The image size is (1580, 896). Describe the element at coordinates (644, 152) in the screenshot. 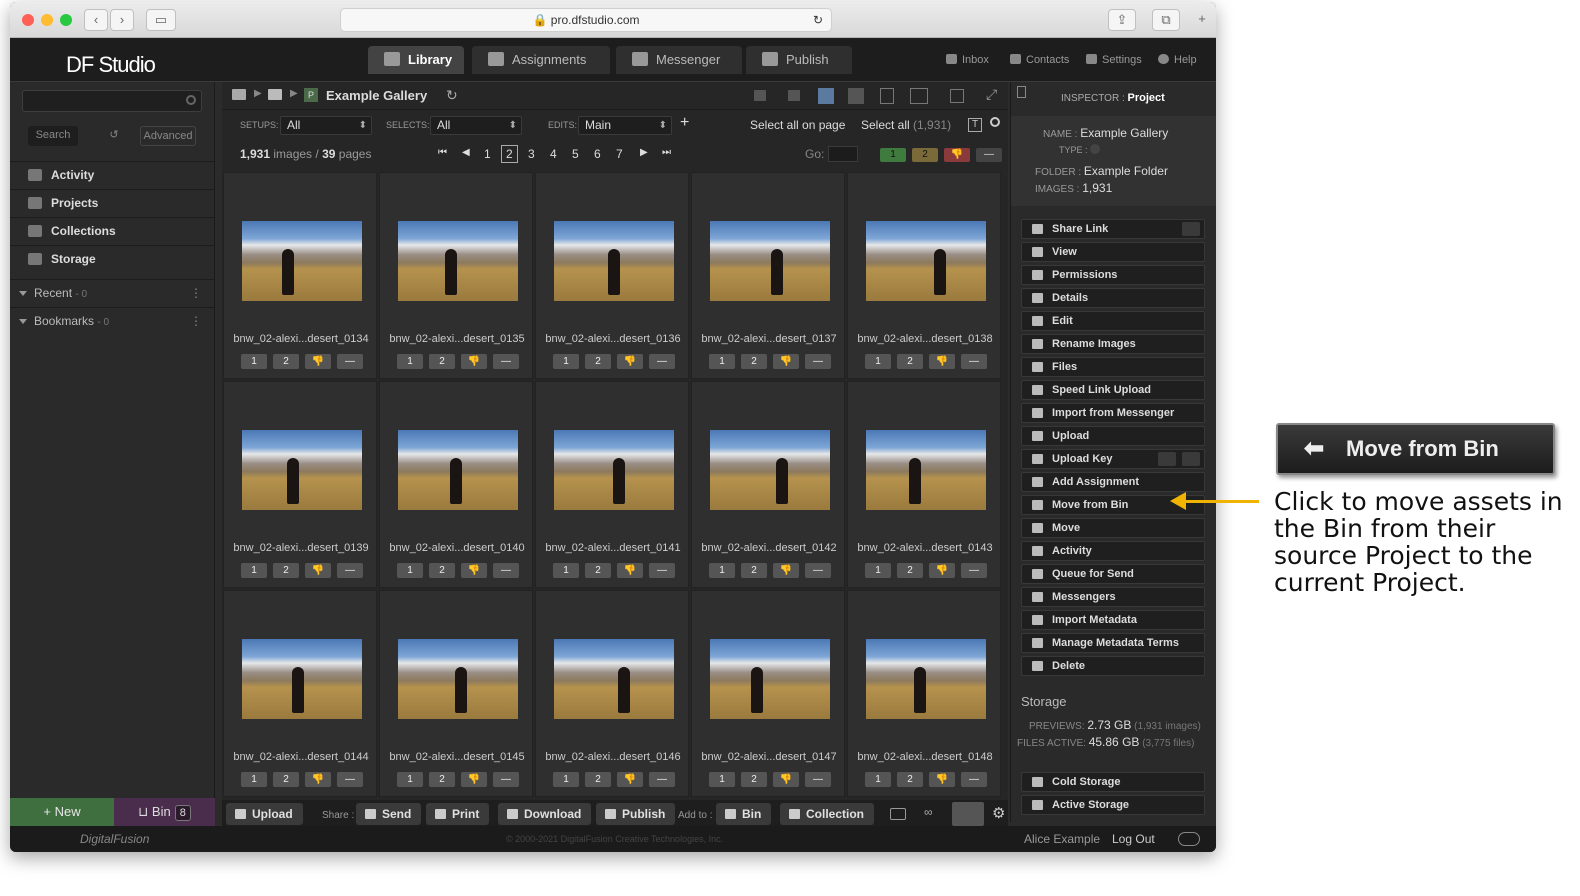

I see `next-page-icon: ▶` at that location.